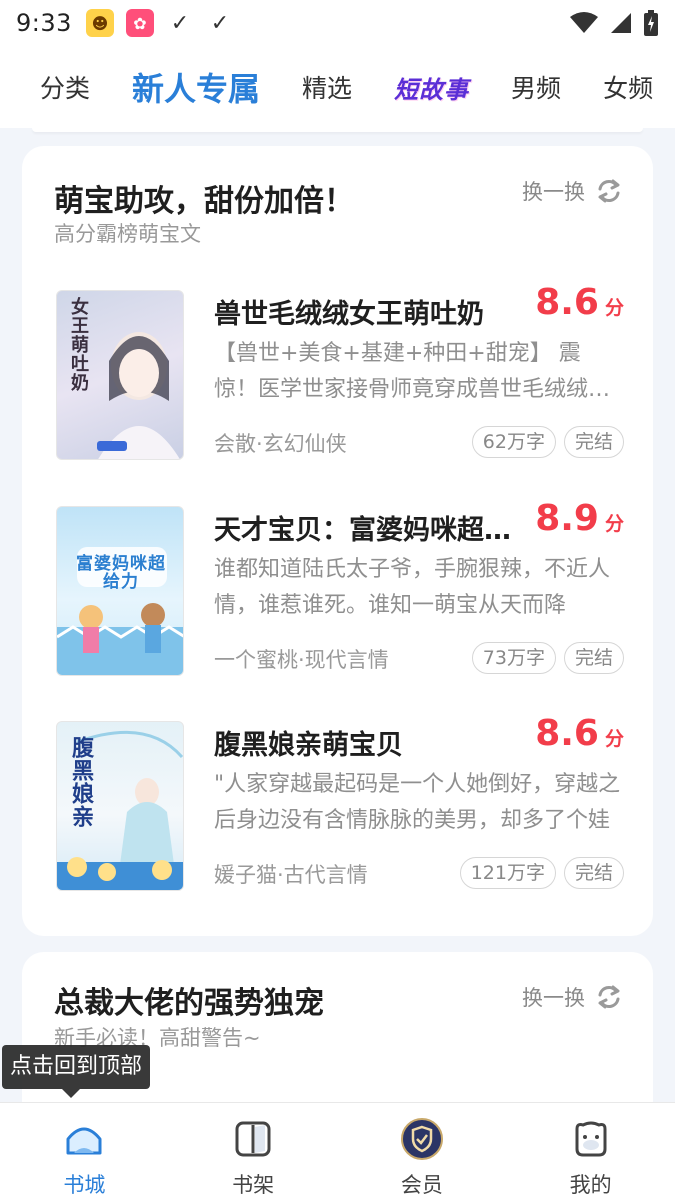 Image resolution: width=675 pixels, height=1200 pixels. I want to click on book-author-genre: 媛子猫·古代言情, so click(291, 875).